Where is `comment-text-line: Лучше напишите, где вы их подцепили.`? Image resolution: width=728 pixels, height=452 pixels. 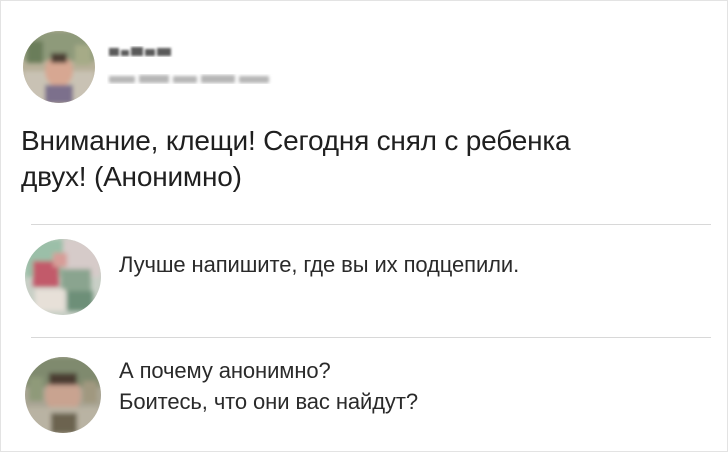 comment-text-line: Лучше напишите, где вы их подцепили. is located at coordinates (319, 264).